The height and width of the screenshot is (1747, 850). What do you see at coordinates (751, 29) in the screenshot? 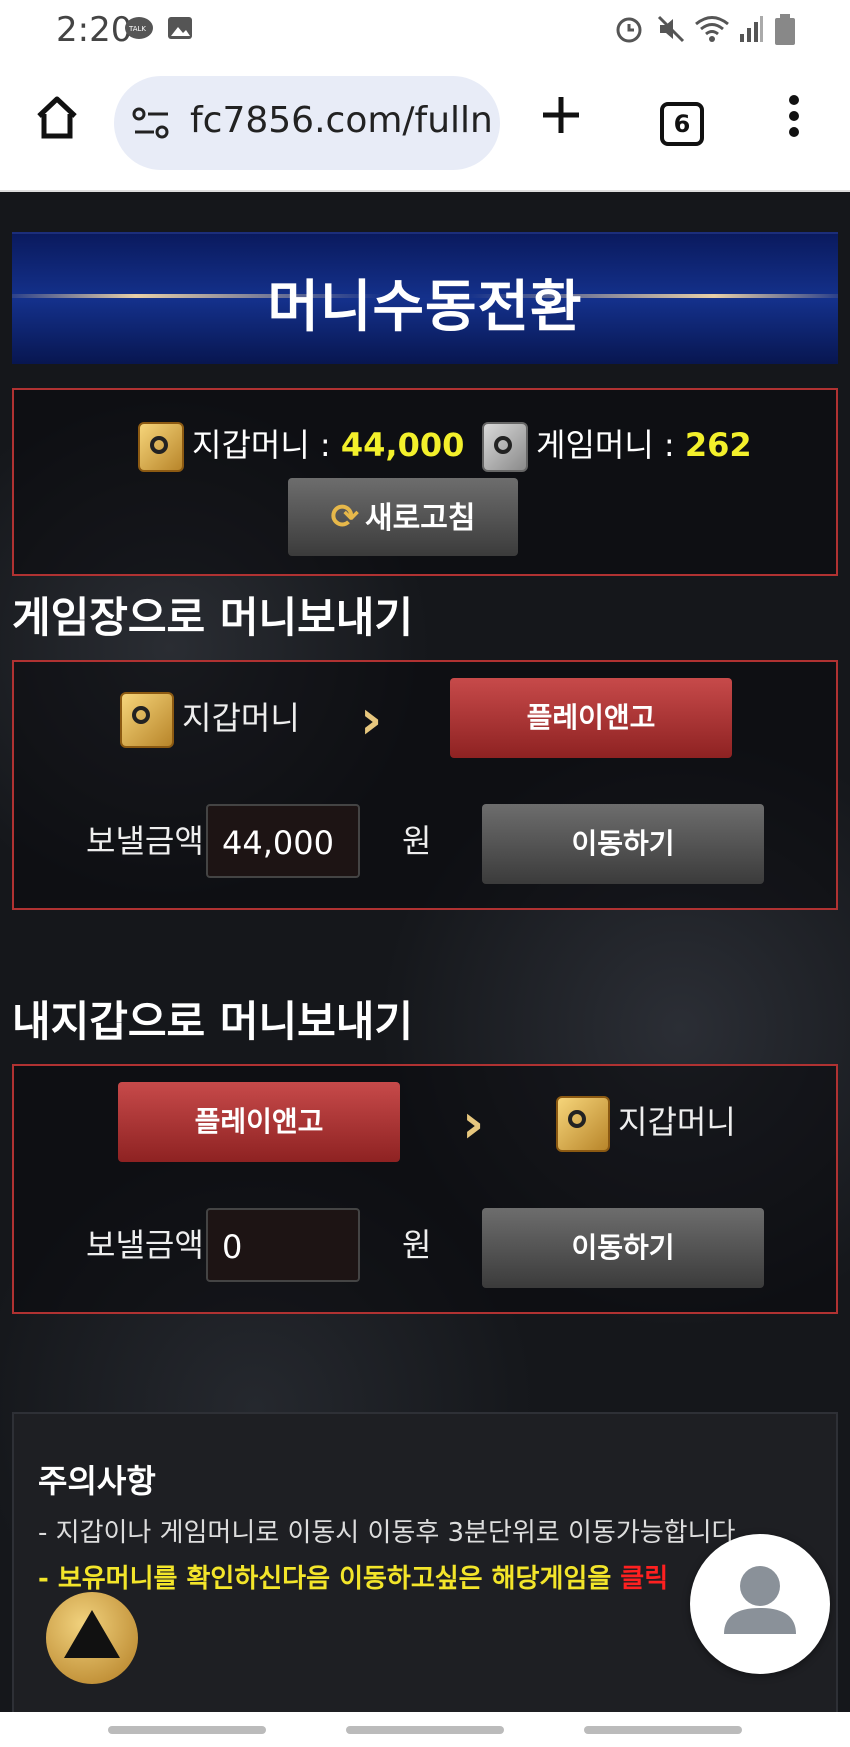
I see `signal-icon` at bounding box center [751, 29].